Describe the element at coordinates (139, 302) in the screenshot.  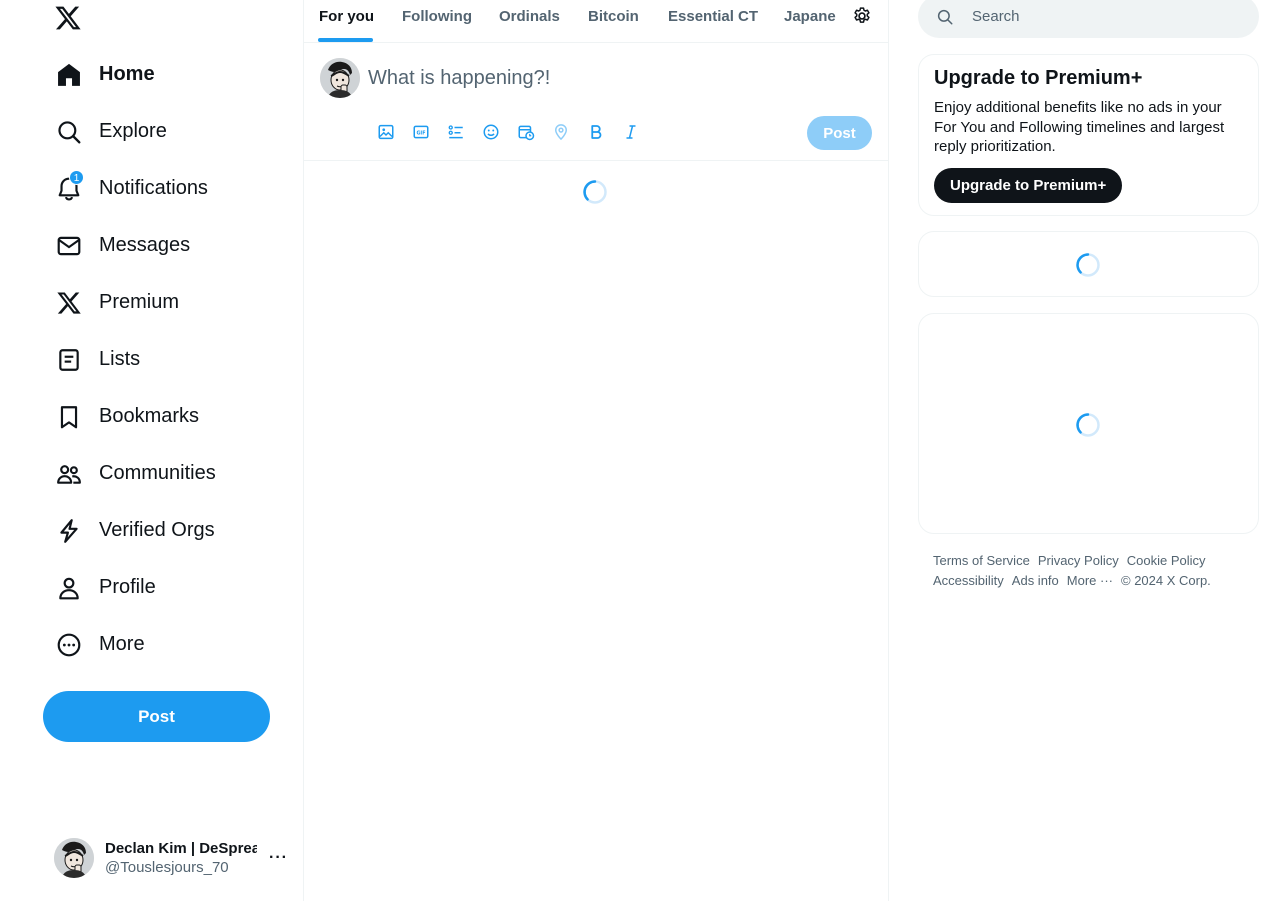
I see `nav-label: Premium` at that location.